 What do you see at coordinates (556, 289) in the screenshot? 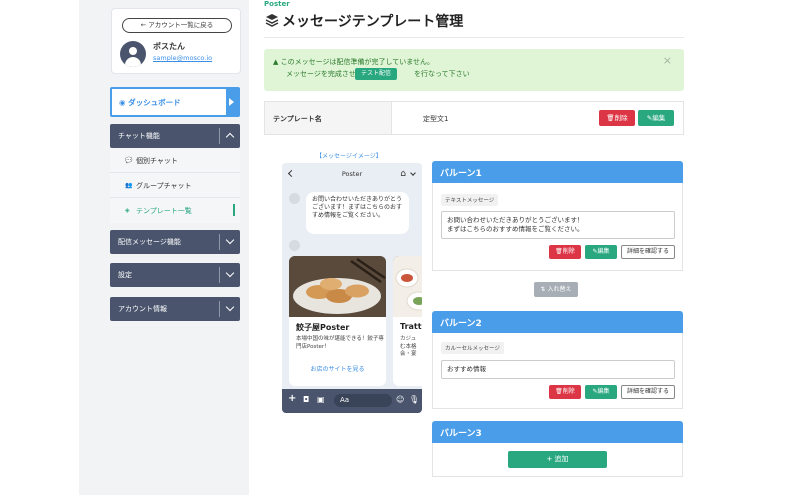
I see `swap-button: ⇅ 入れ替え` at bounding box center [556, 289].